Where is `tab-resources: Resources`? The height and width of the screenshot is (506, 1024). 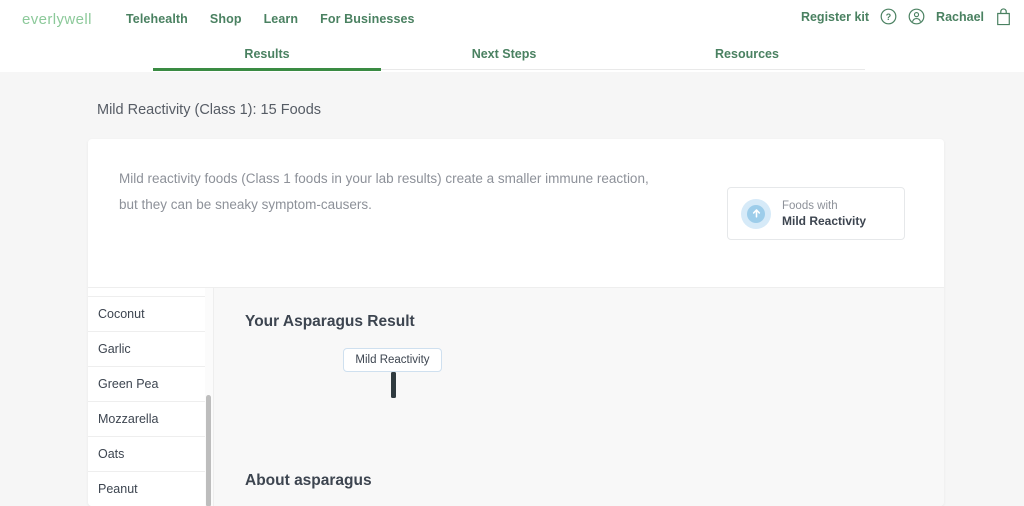 tab-resources: Resources is located at coordinates (747, 54).